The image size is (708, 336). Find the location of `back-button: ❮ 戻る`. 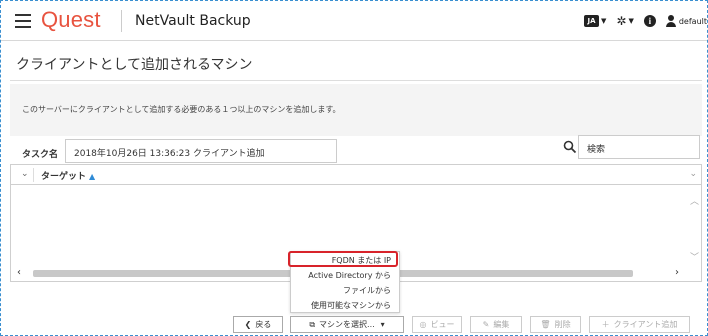

back-button: ❮ 戻る is located at coordinates (258, 324).